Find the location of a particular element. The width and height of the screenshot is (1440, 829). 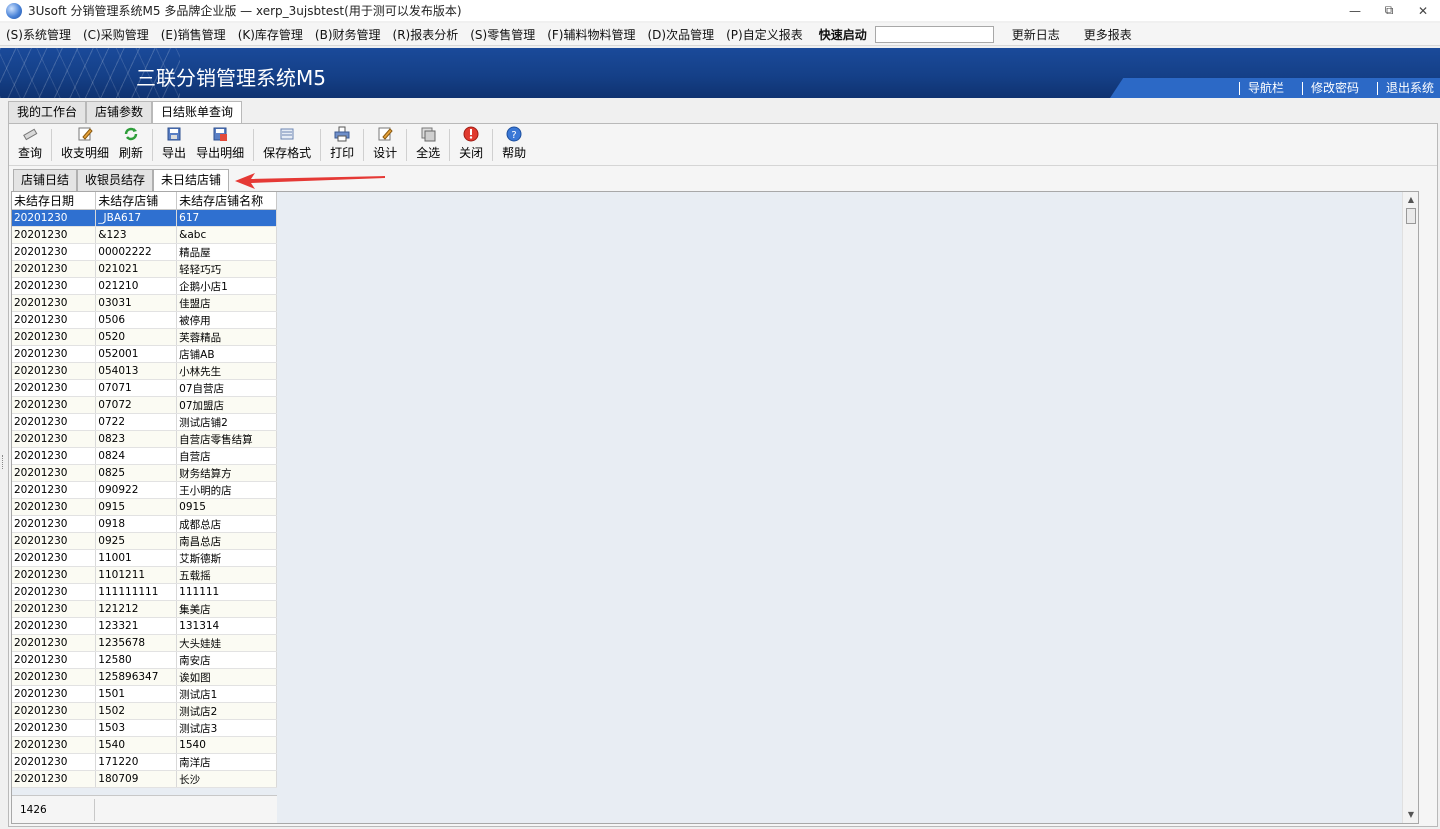

column-header-store-code: 未结存店铺 is located at coordinates (136, 201).